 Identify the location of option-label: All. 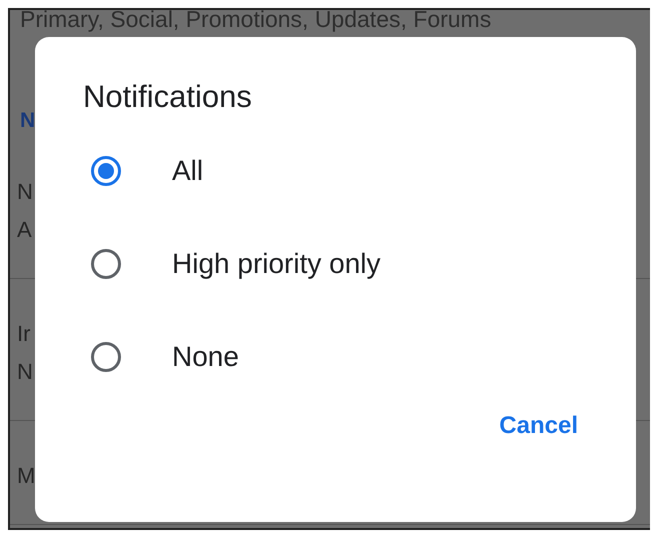
(188, 170).